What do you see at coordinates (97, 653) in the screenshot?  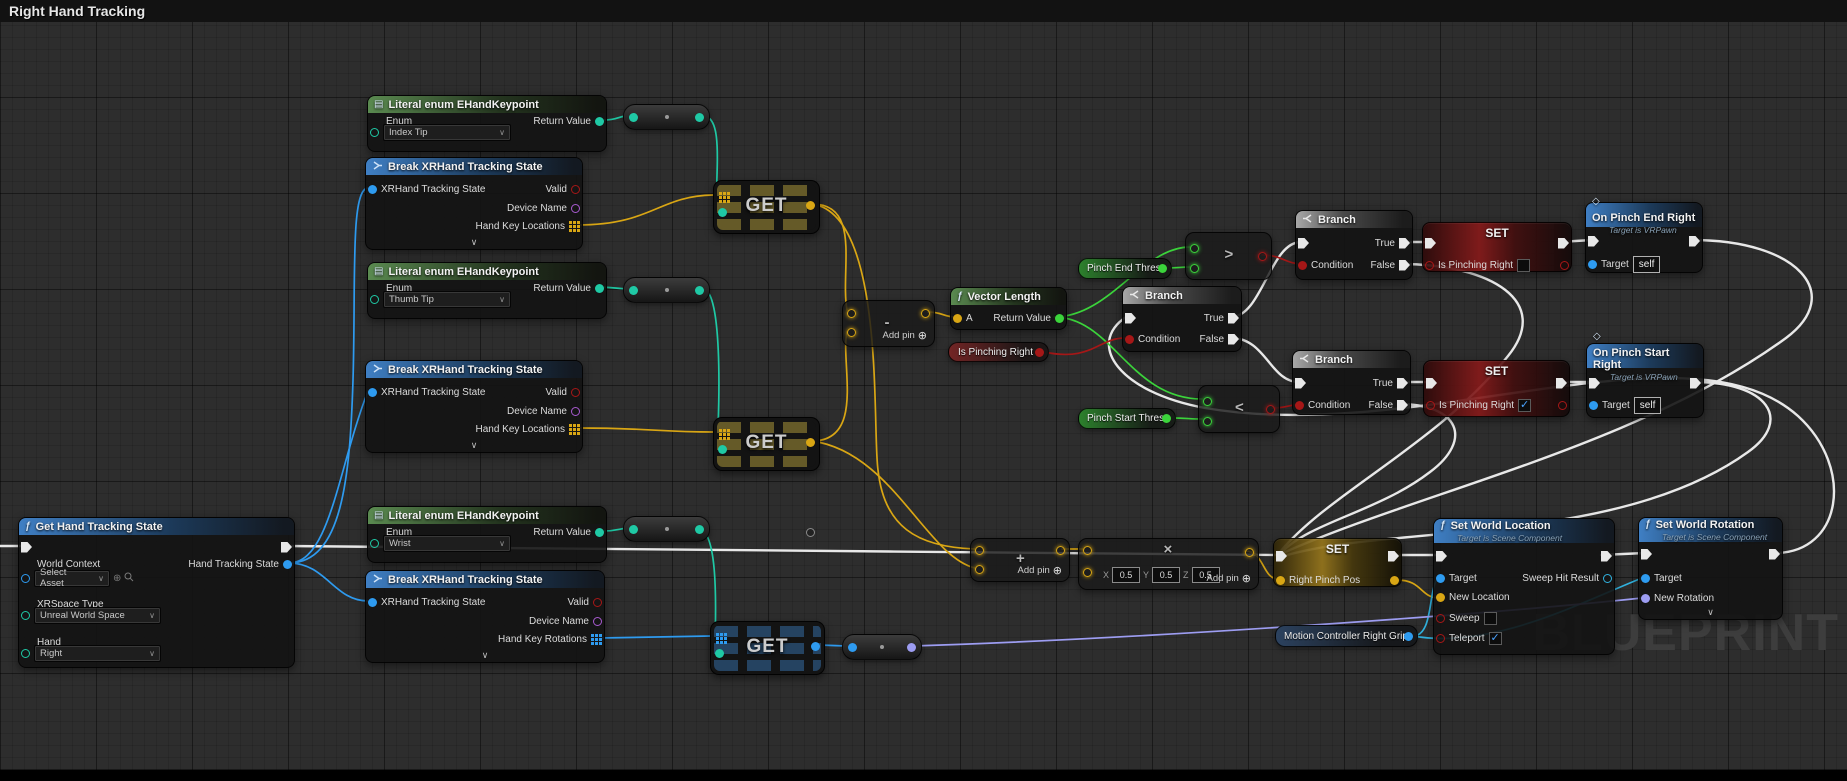 I see `dropdown: Right ∨` at bounding box center [97, 653].